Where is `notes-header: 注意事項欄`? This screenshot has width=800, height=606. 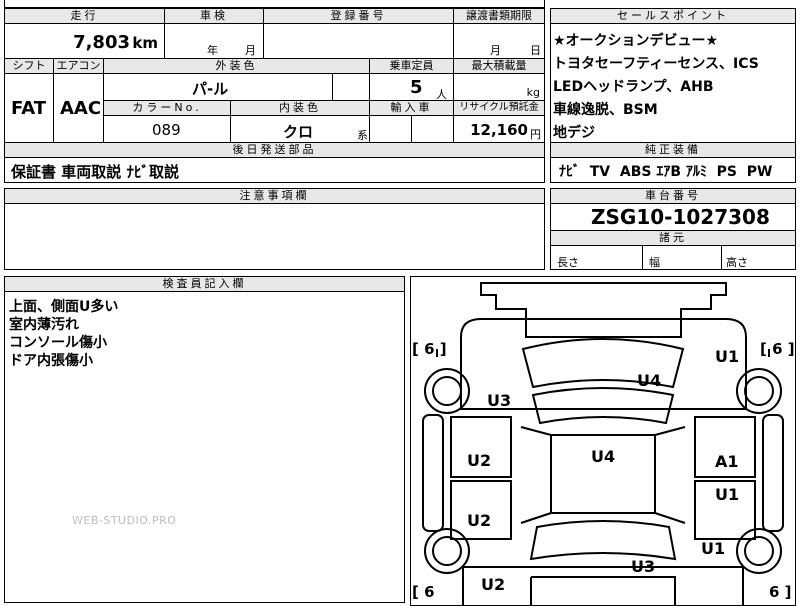
notes-header: 注意事項欄 is located at coordinates (274, 196).